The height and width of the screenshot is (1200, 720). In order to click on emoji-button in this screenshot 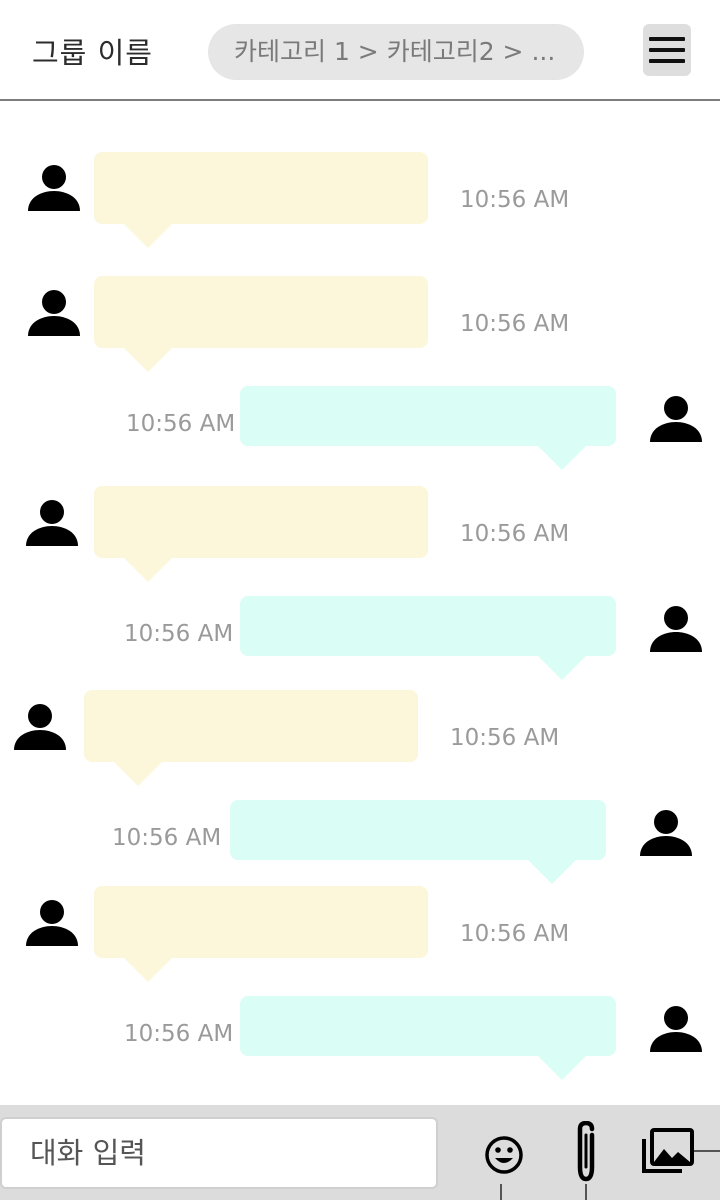, I will do `click(504, 1154)`.